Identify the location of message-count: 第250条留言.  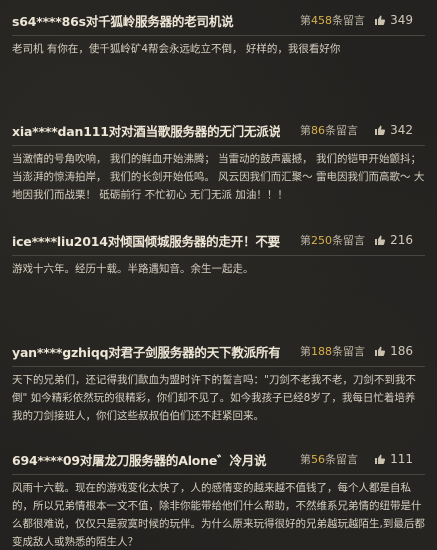
(332, 240).